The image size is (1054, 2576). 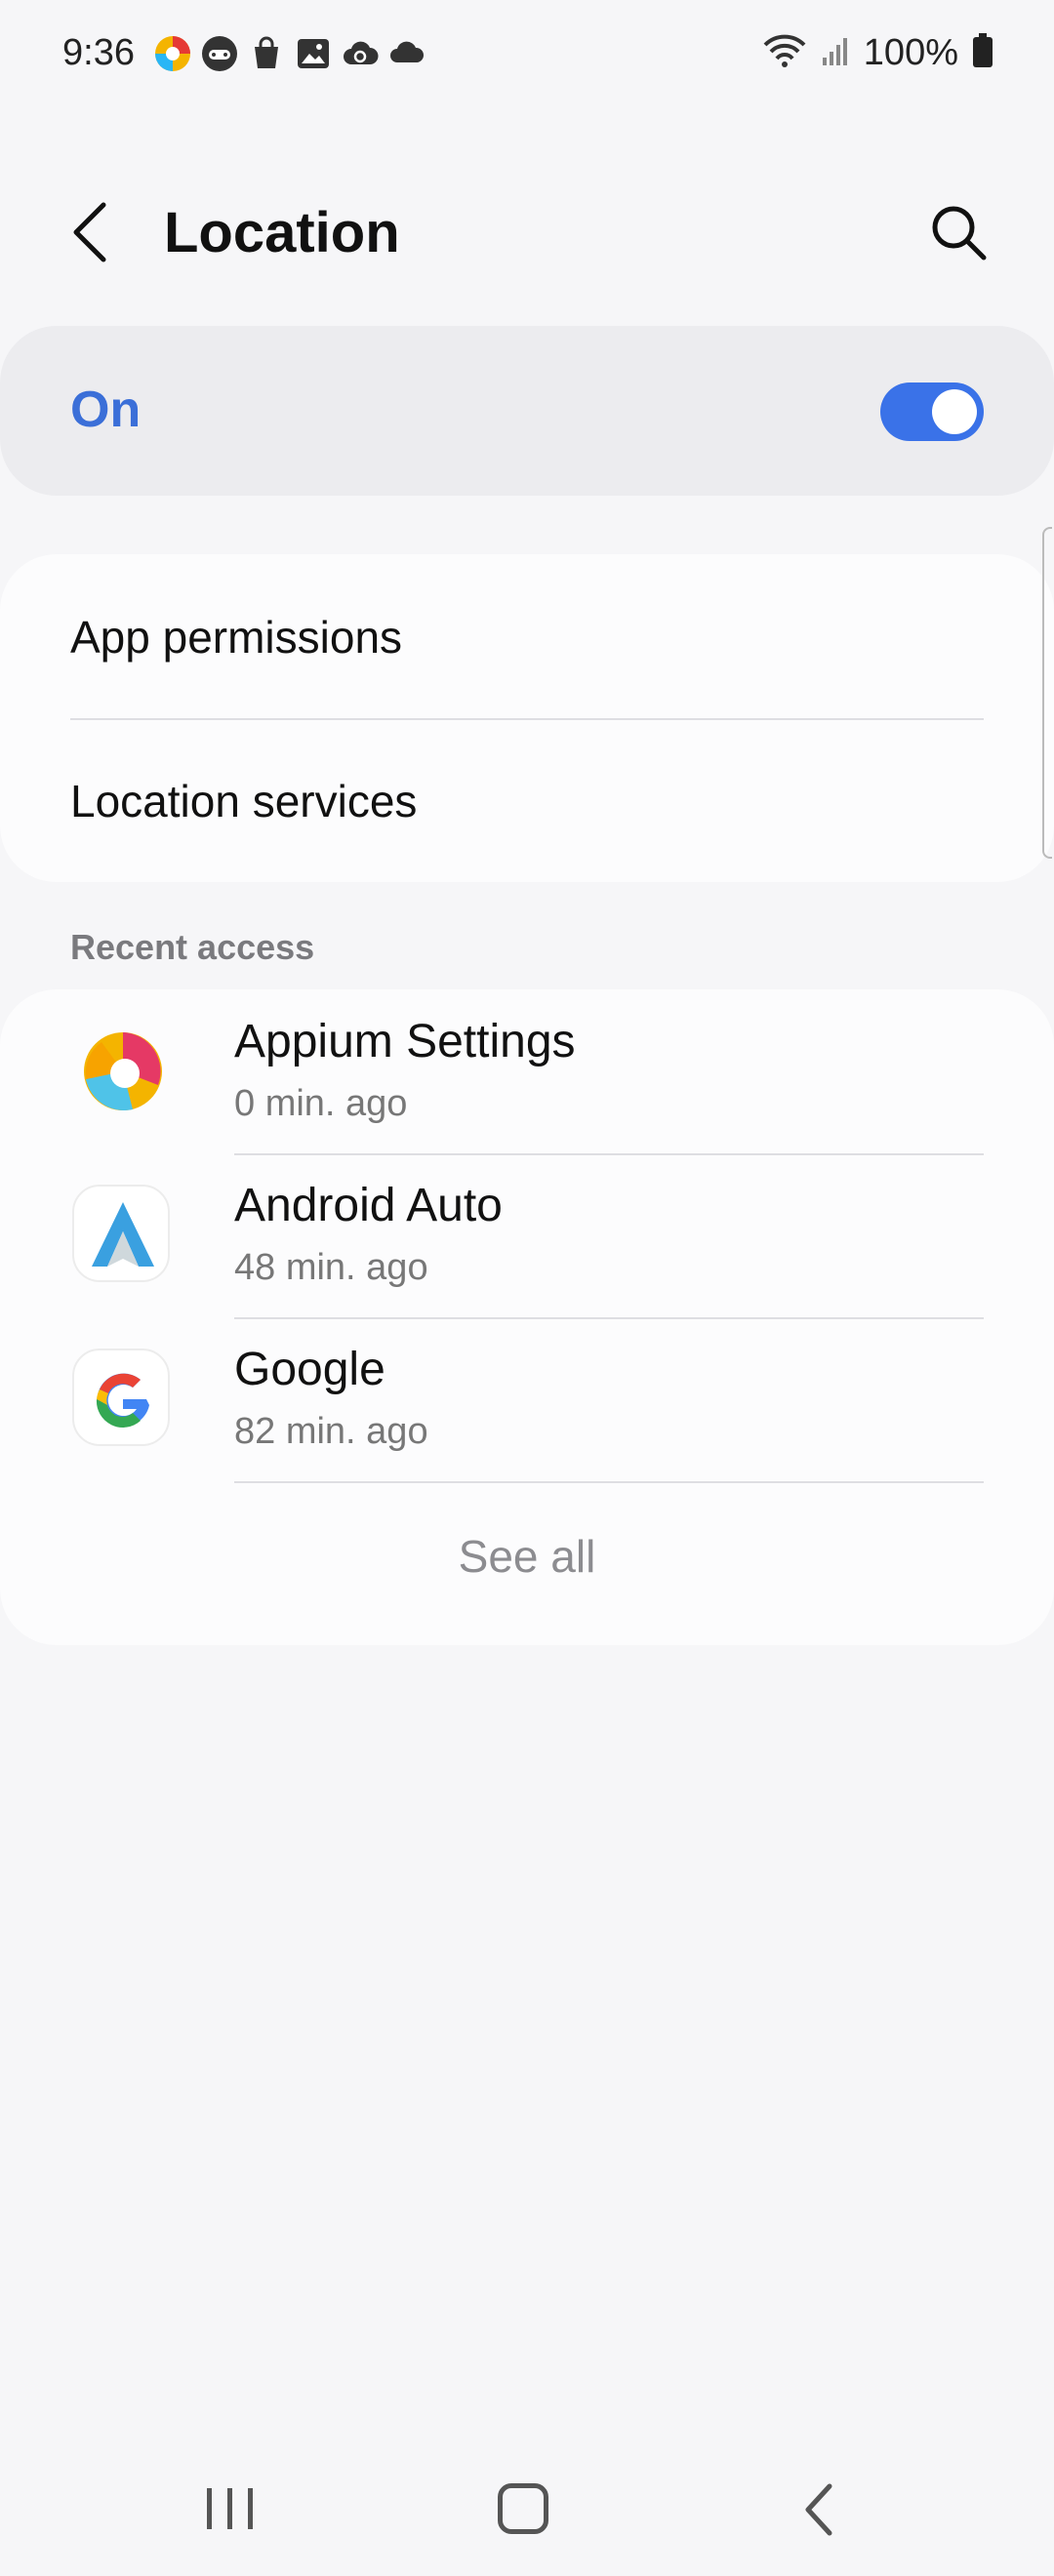 I want to click on app-permissions-item: App permissions, so click(x=236, y=637).